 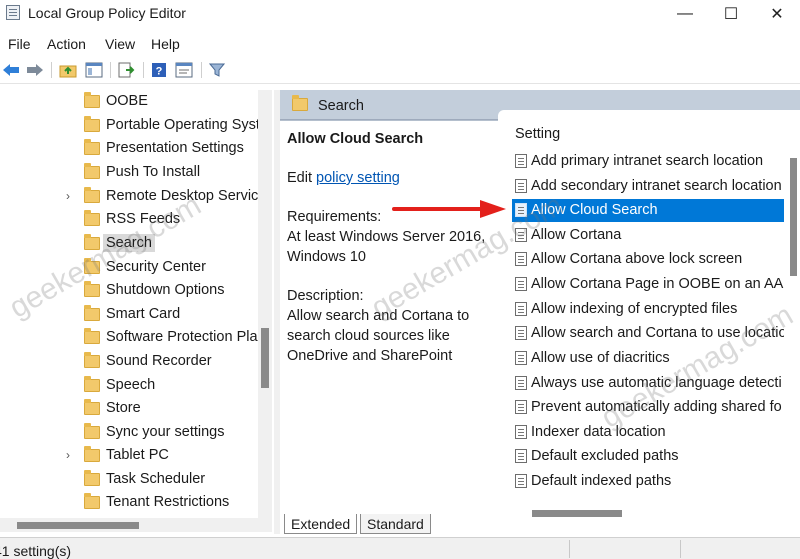 I want to click on show-hide-tree-icon, so click(x=94, y=70).